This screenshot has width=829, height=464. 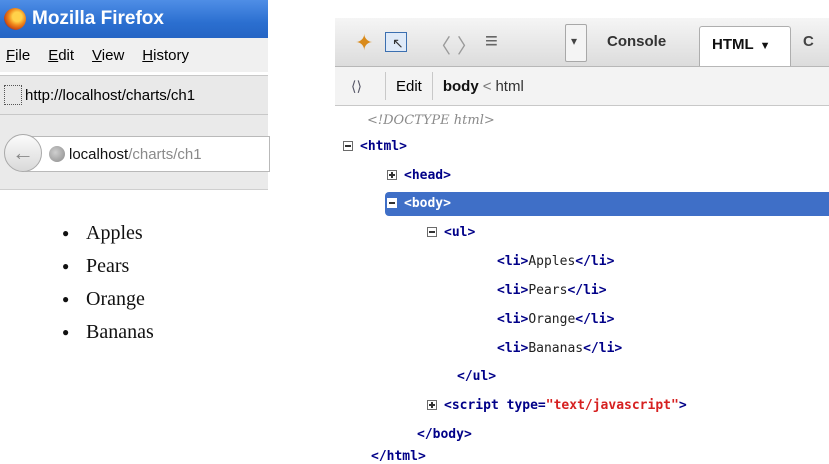 What do you see at coordinates (363, 86) in the screenshot?
I see `edit-icon: ⟨⟩` at bounding box center [363, 86].